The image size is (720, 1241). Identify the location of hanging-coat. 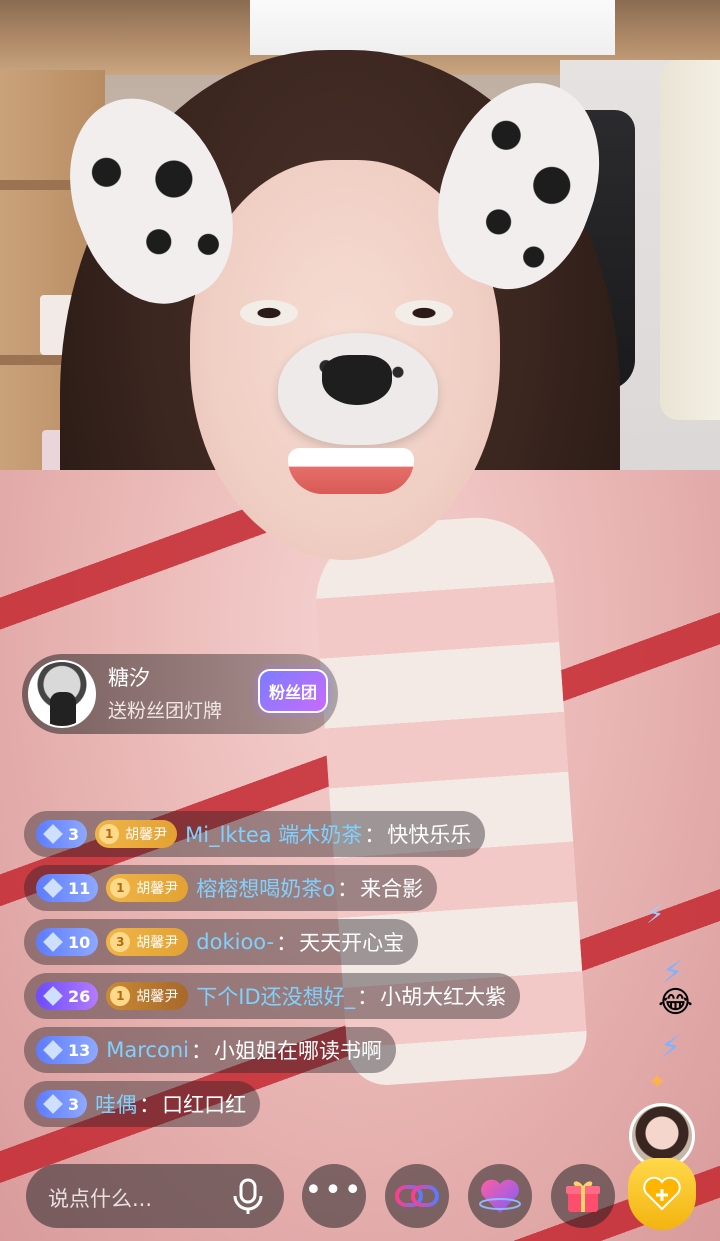
(690, 240).